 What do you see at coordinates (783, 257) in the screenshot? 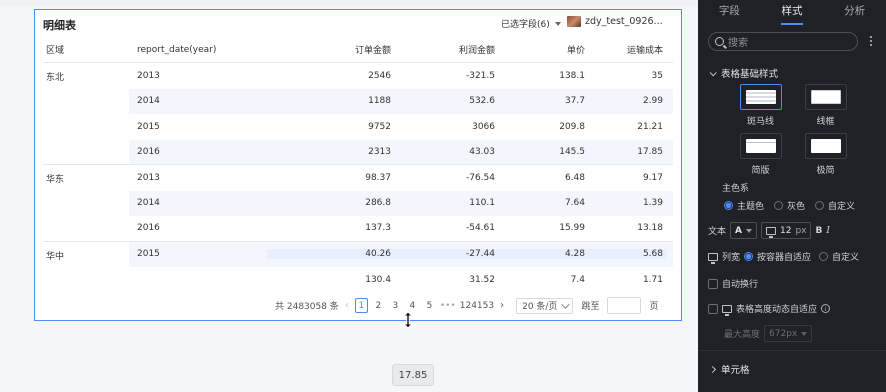
I see `column-width-row: 列宽 按容器自适应 自定义` at bounding box center [783, 257].